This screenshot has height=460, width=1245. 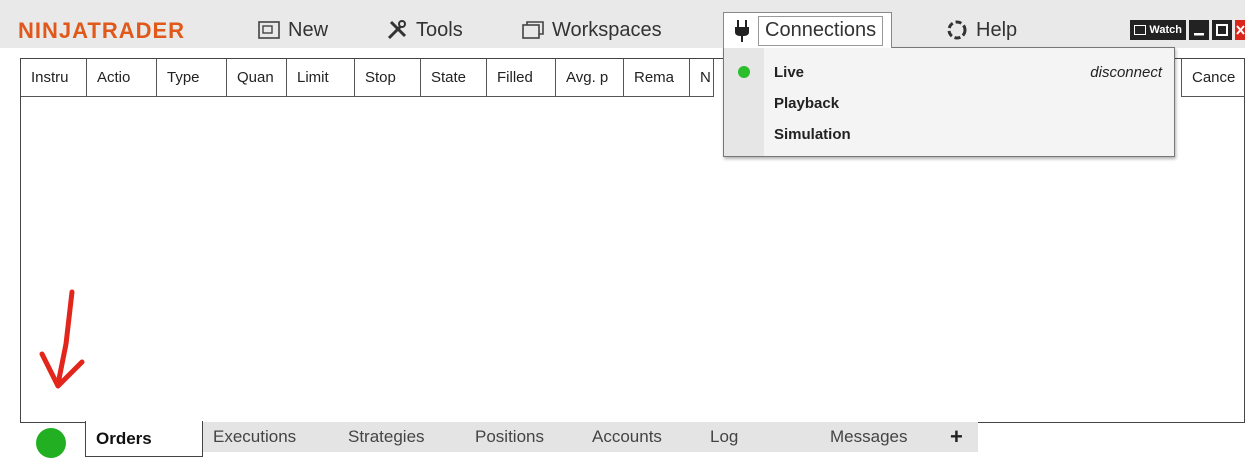 I want to click on menu-help-label: Help, so click(x=997, y=29).